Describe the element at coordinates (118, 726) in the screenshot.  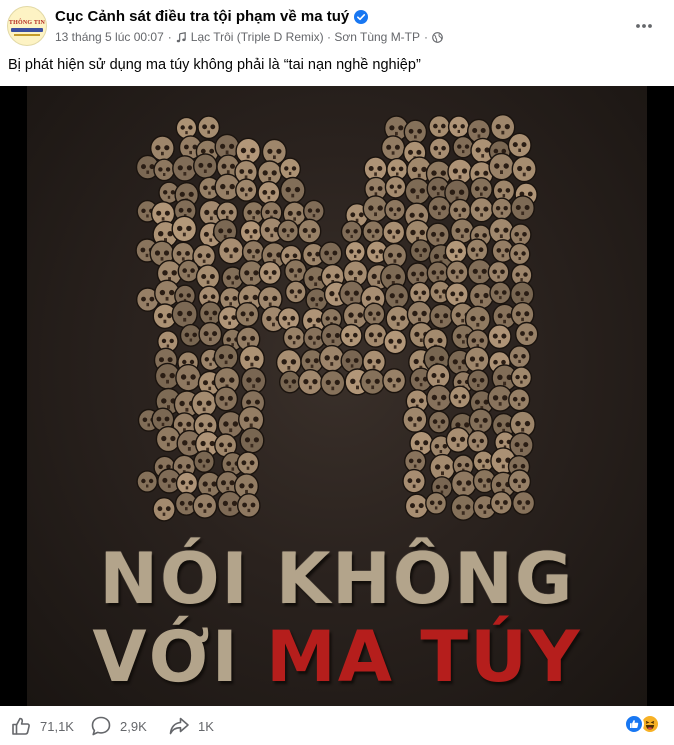
I see `comment-button: 2,9K` at that location.